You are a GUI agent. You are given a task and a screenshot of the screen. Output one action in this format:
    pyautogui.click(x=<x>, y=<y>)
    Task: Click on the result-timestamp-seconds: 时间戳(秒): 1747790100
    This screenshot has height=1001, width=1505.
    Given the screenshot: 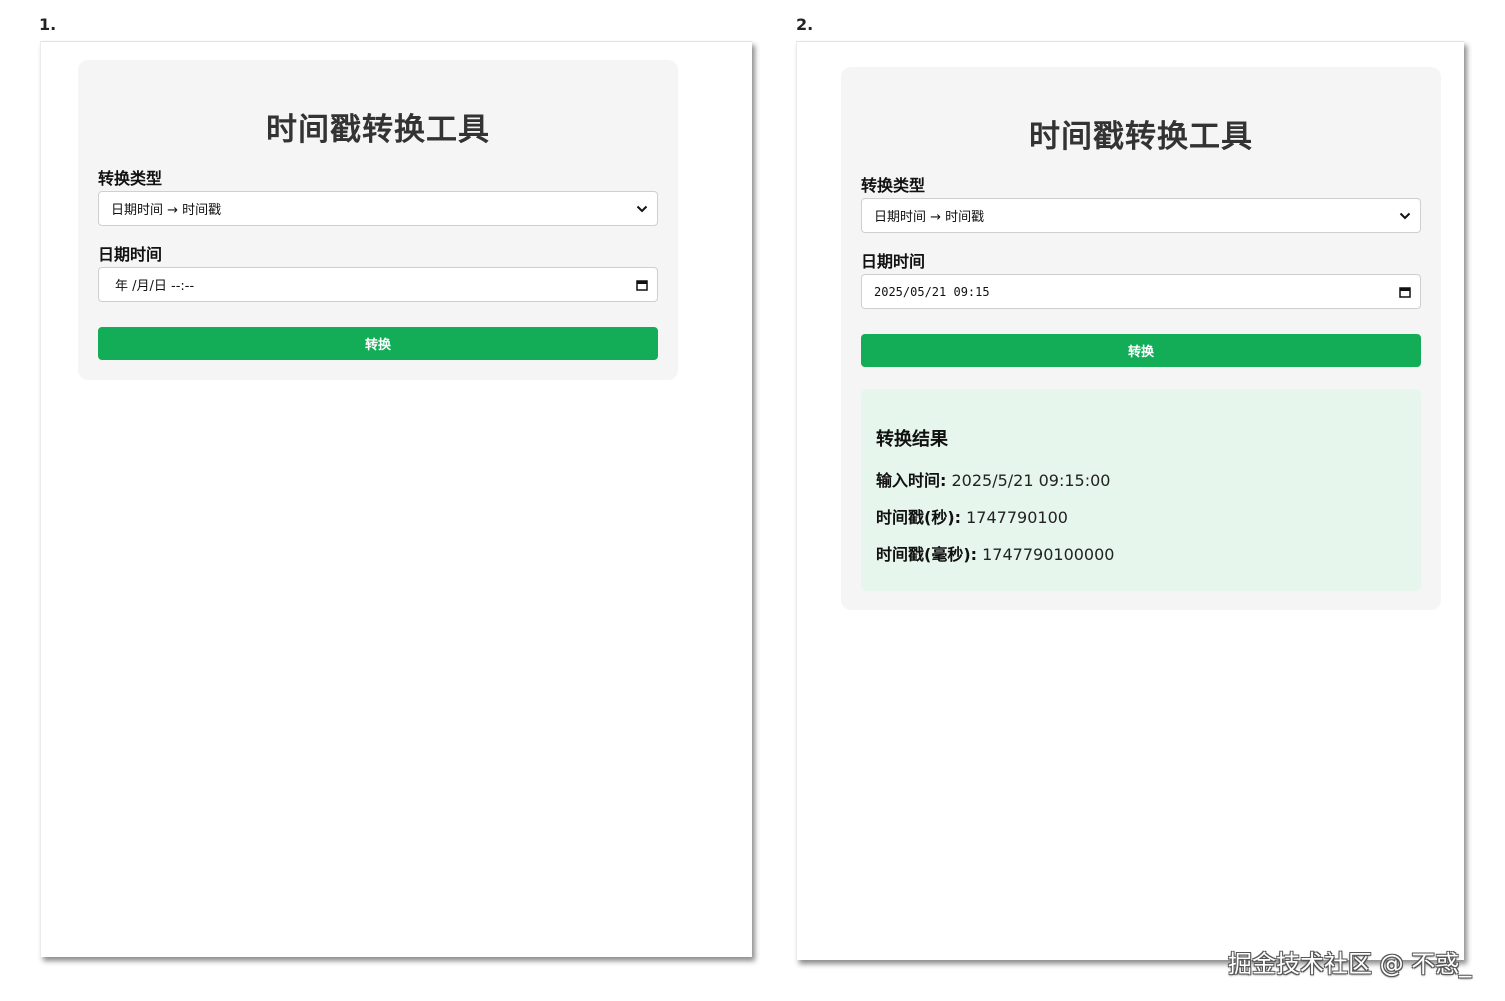 What is the action you would take?
    pyautogui.click(x=972, y=516)
    